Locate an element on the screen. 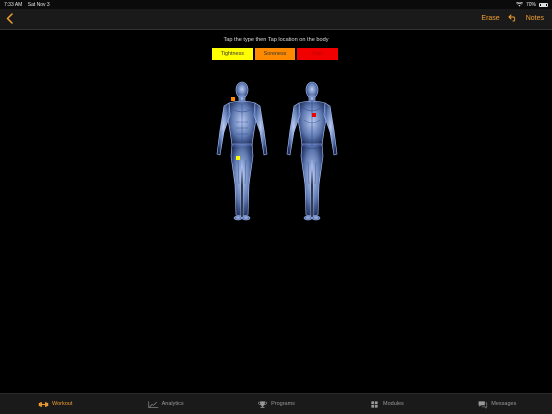 The height and width of the screenshot is (414, 552). body-map is located at coordinates (277, 151).